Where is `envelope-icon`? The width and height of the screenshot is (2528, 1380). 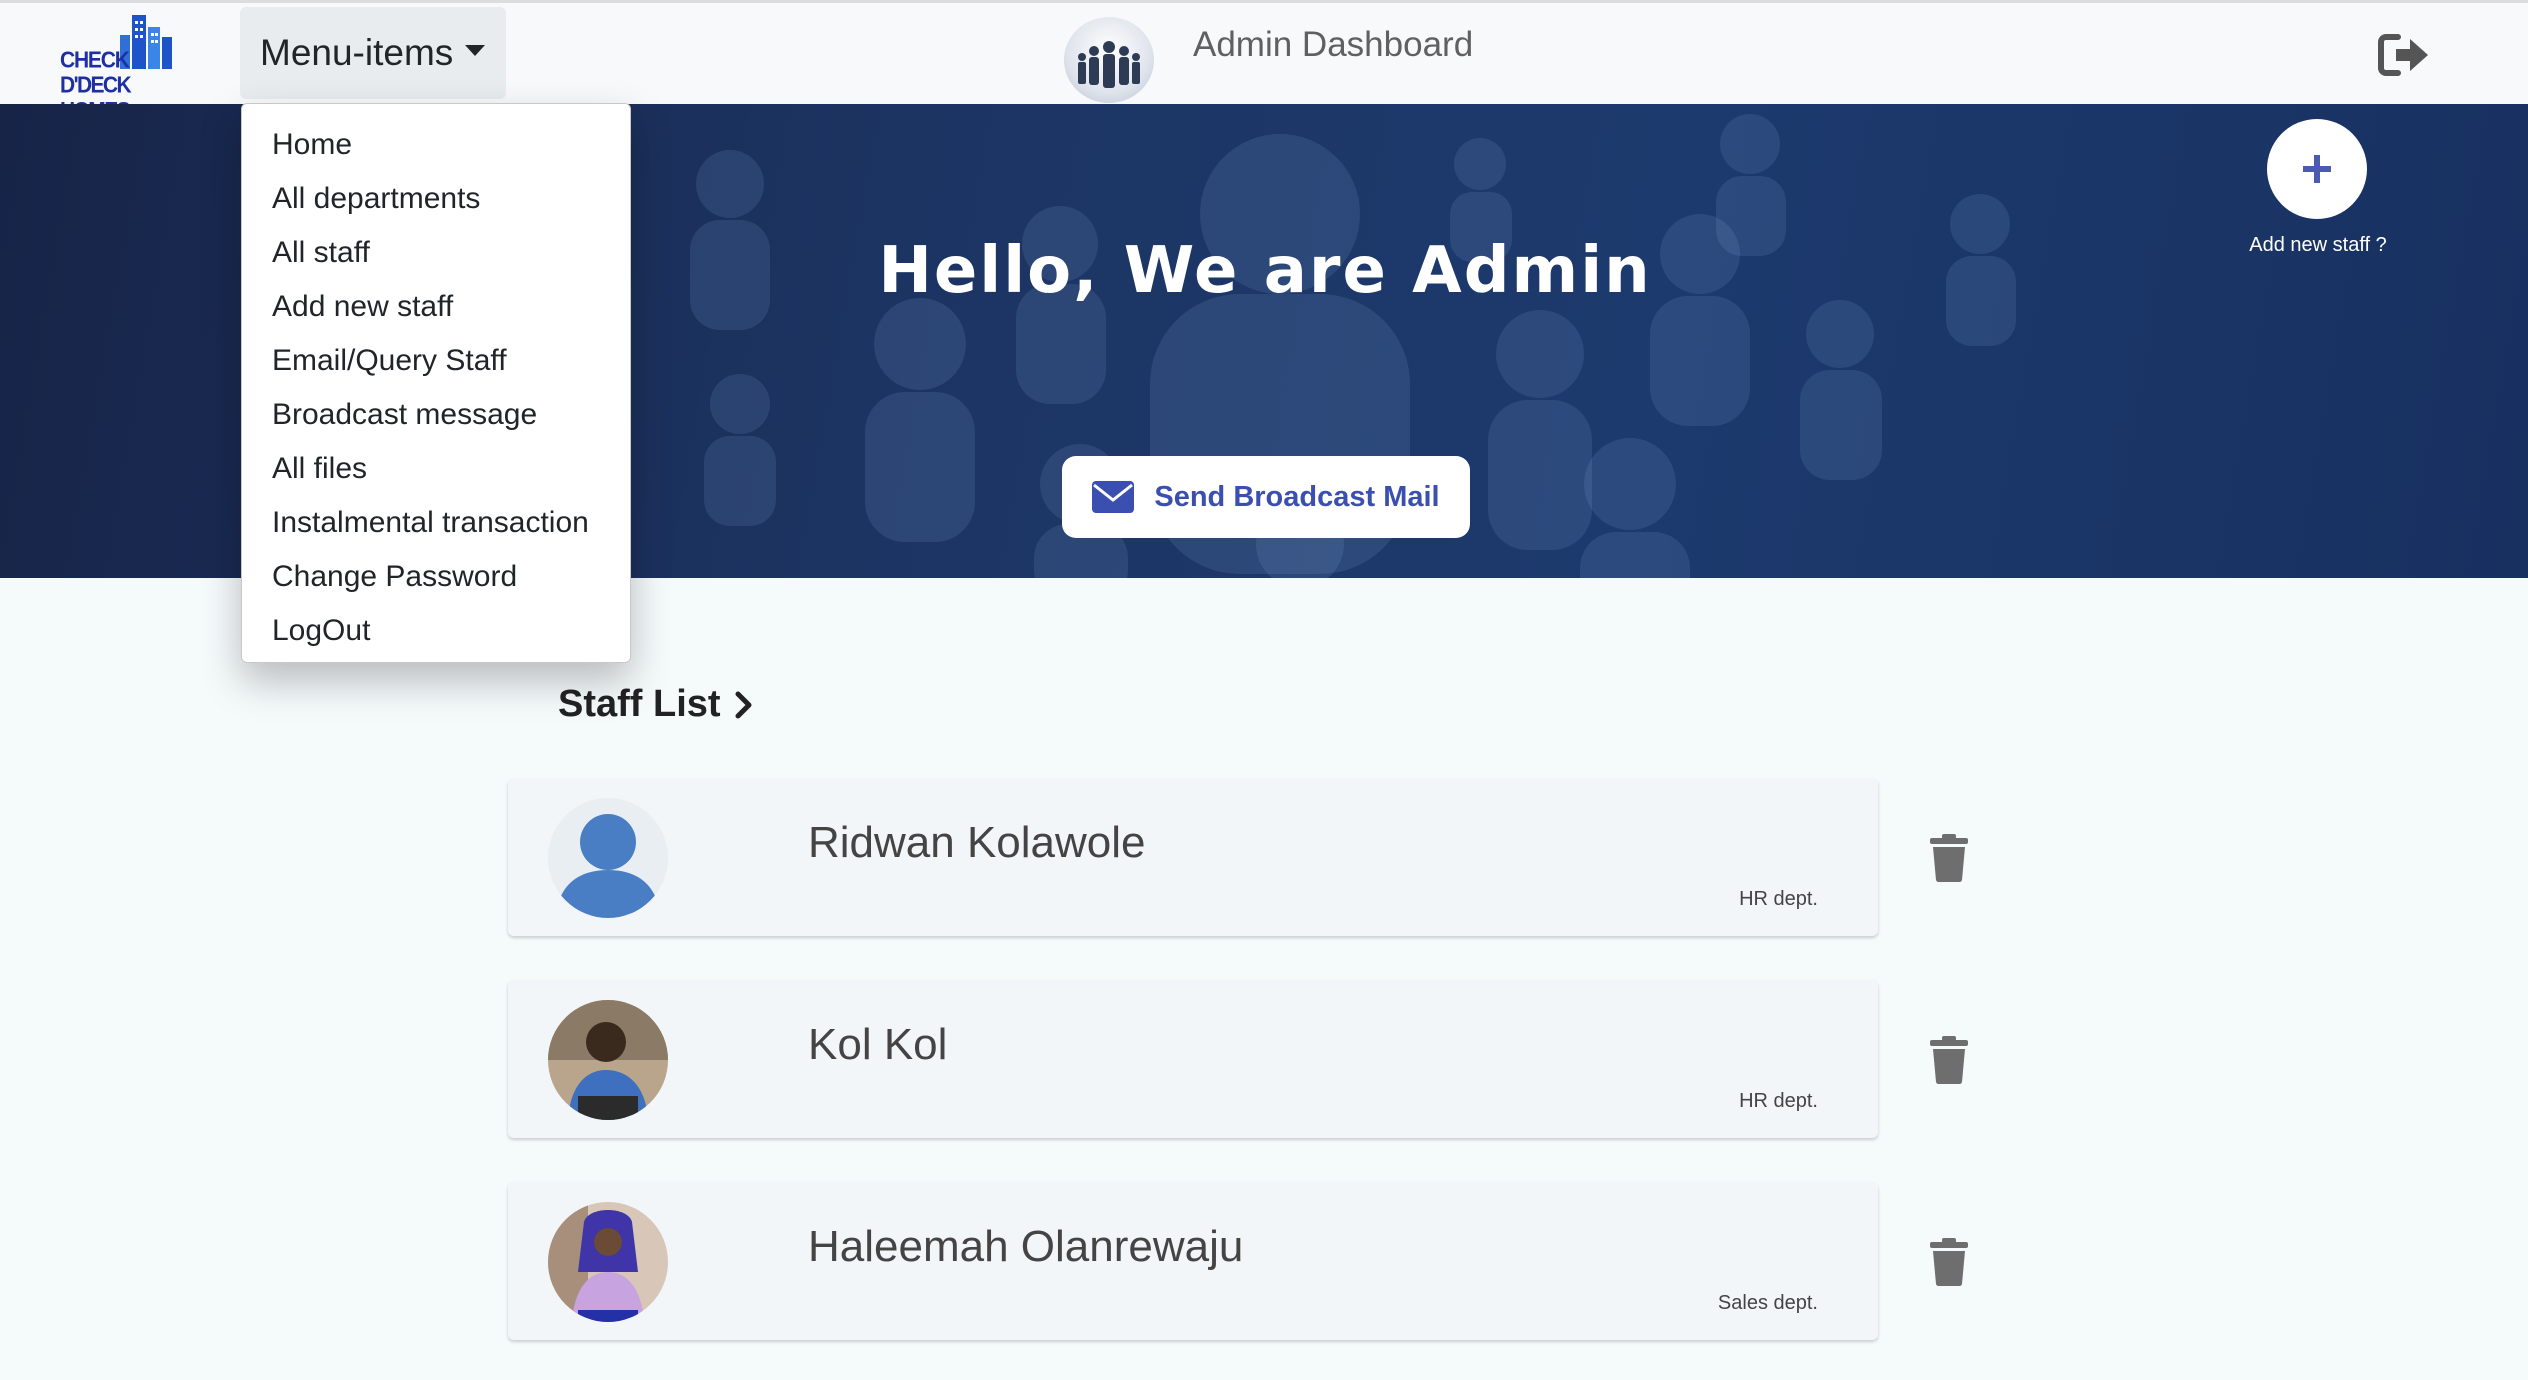 envelope-icon is located at coordinates (1113, 497).